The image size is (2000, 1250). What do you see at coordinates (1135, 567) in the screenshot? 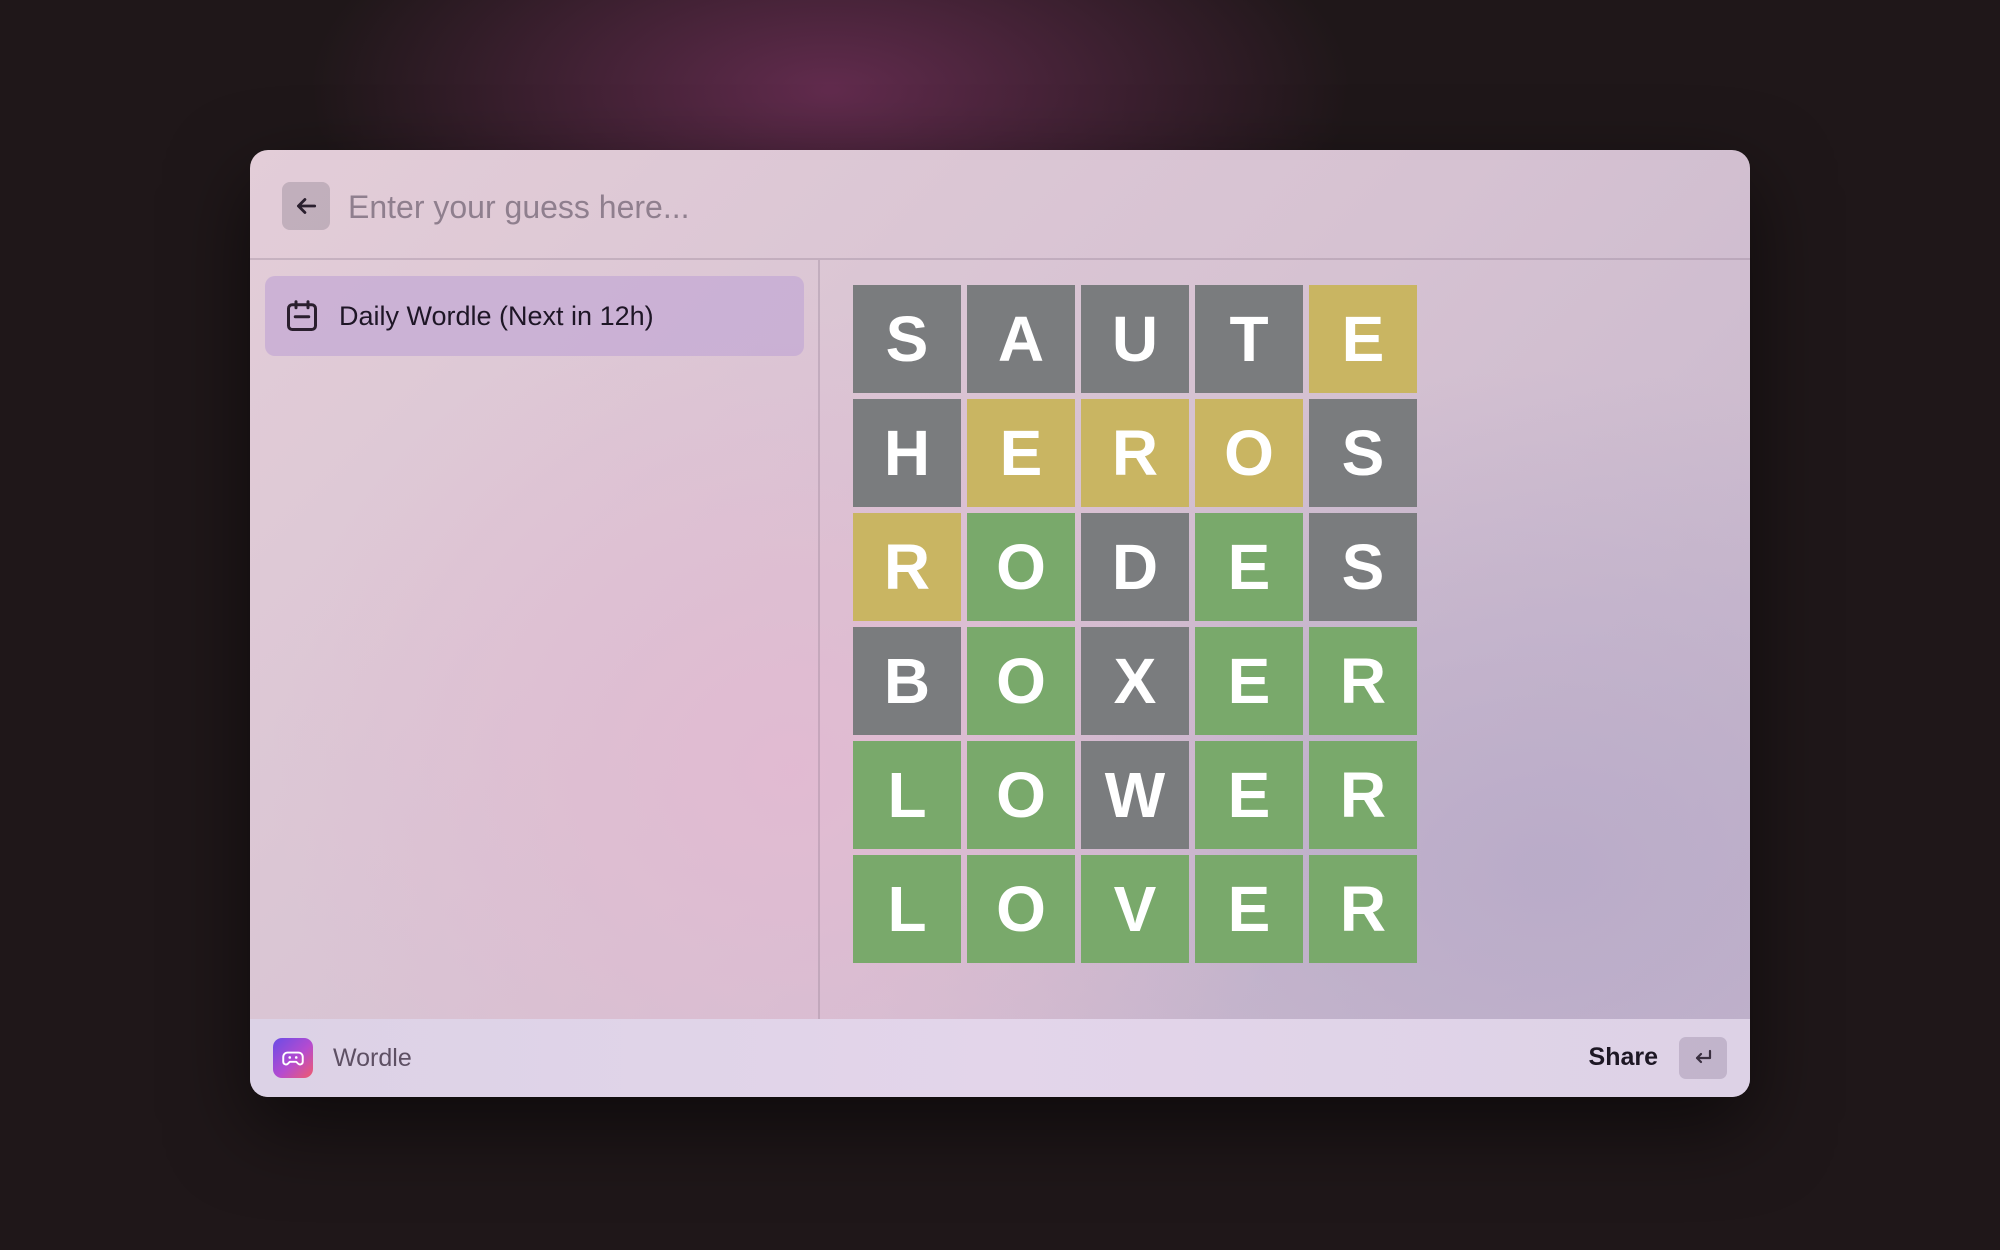
I see `letter-tile: D` at bounding box center [1135, 567].